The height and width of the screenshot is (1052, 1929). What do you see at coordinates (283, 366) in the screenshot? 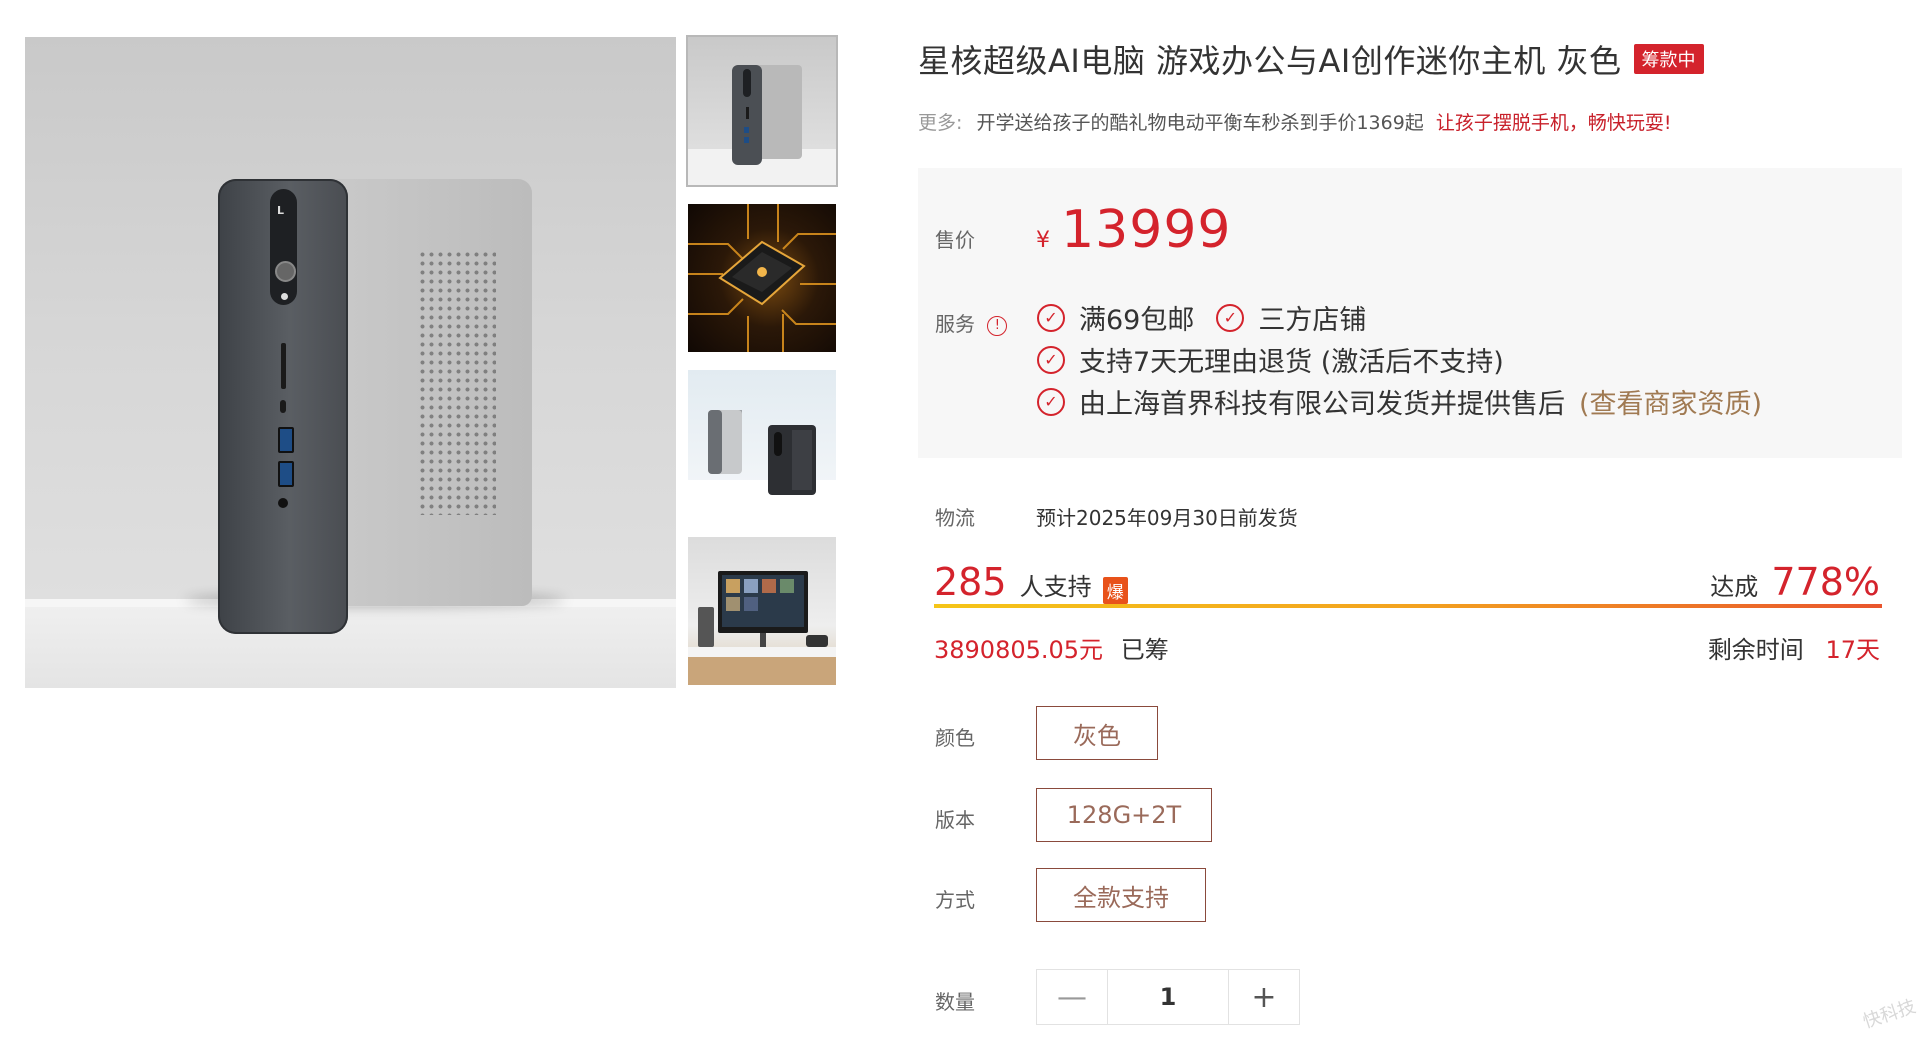
I see `card-slot-icon` at bounding box center [283, 366].